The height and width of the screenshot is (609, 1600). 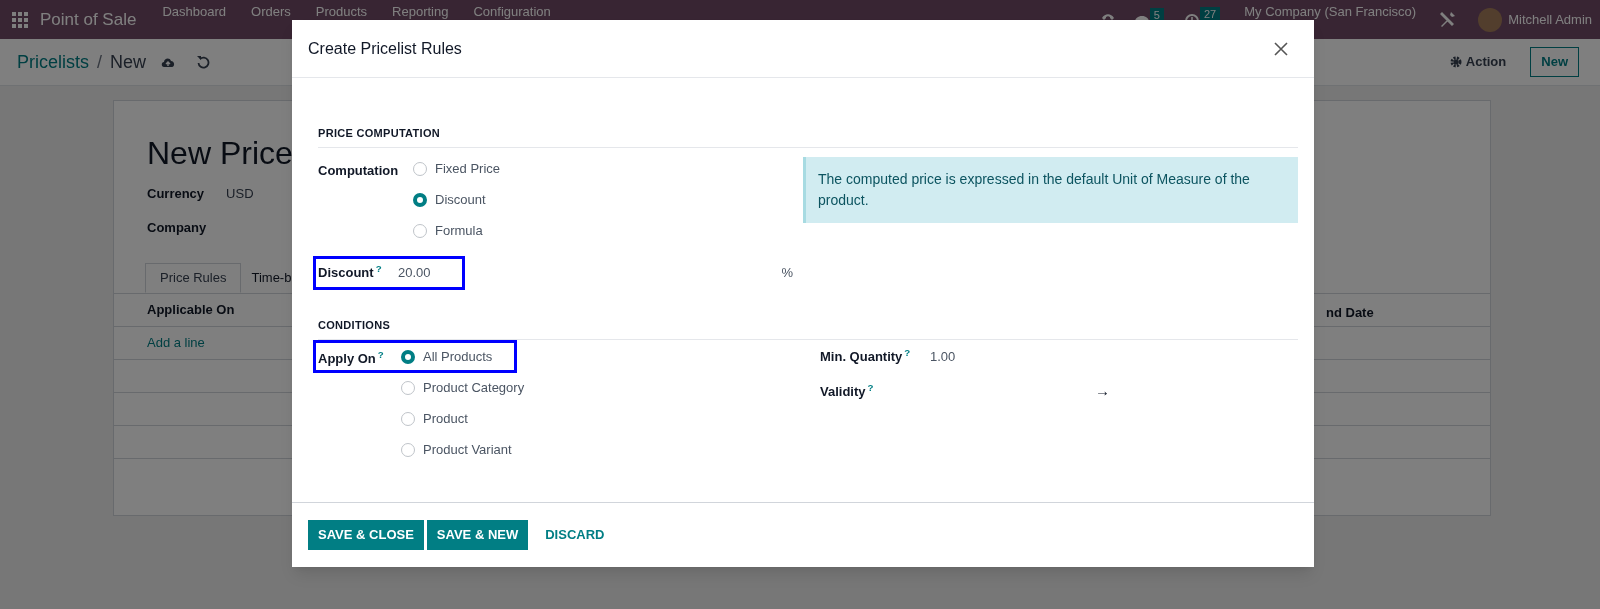 I want to click on field-label: Apply On$^{?}$, so click(x=351, y=358).